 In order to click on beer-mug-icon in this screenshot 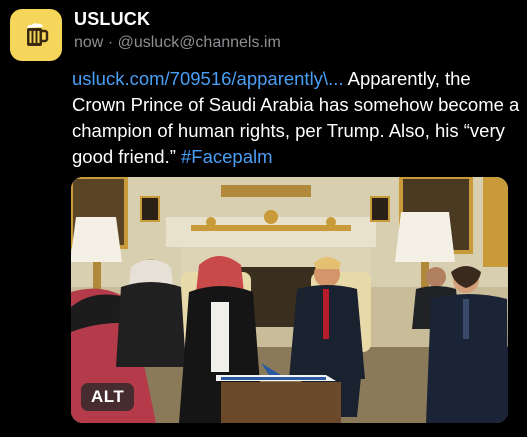, I will do `click(38, 34)`.